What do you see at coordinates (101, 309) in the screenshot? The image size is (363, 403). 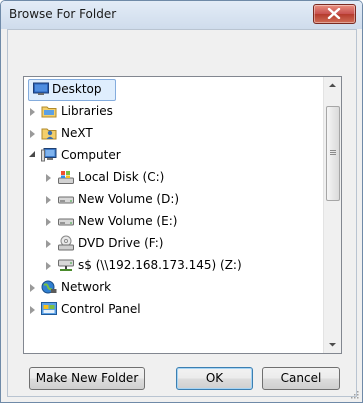 I see `tree-item-label: Control Panel` at bounding box center [101, 309].